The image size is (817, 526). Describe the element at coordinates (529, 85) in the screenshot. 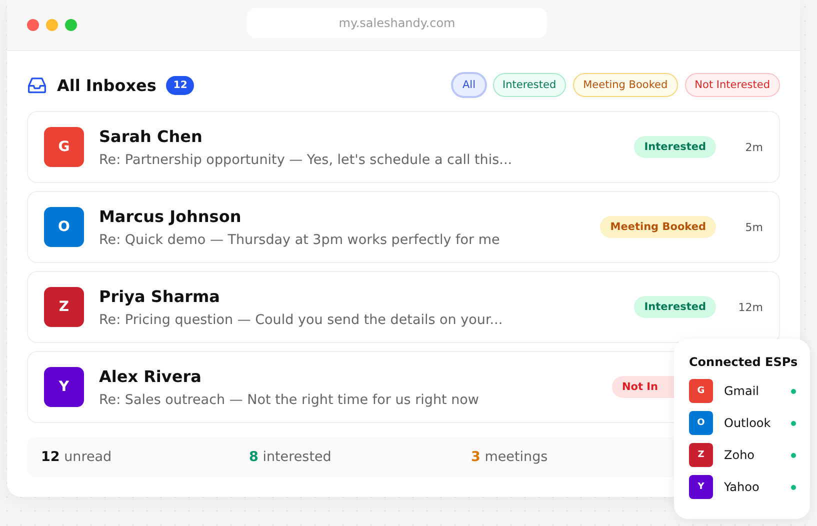

I see `filter-chip: Interested` at that location.